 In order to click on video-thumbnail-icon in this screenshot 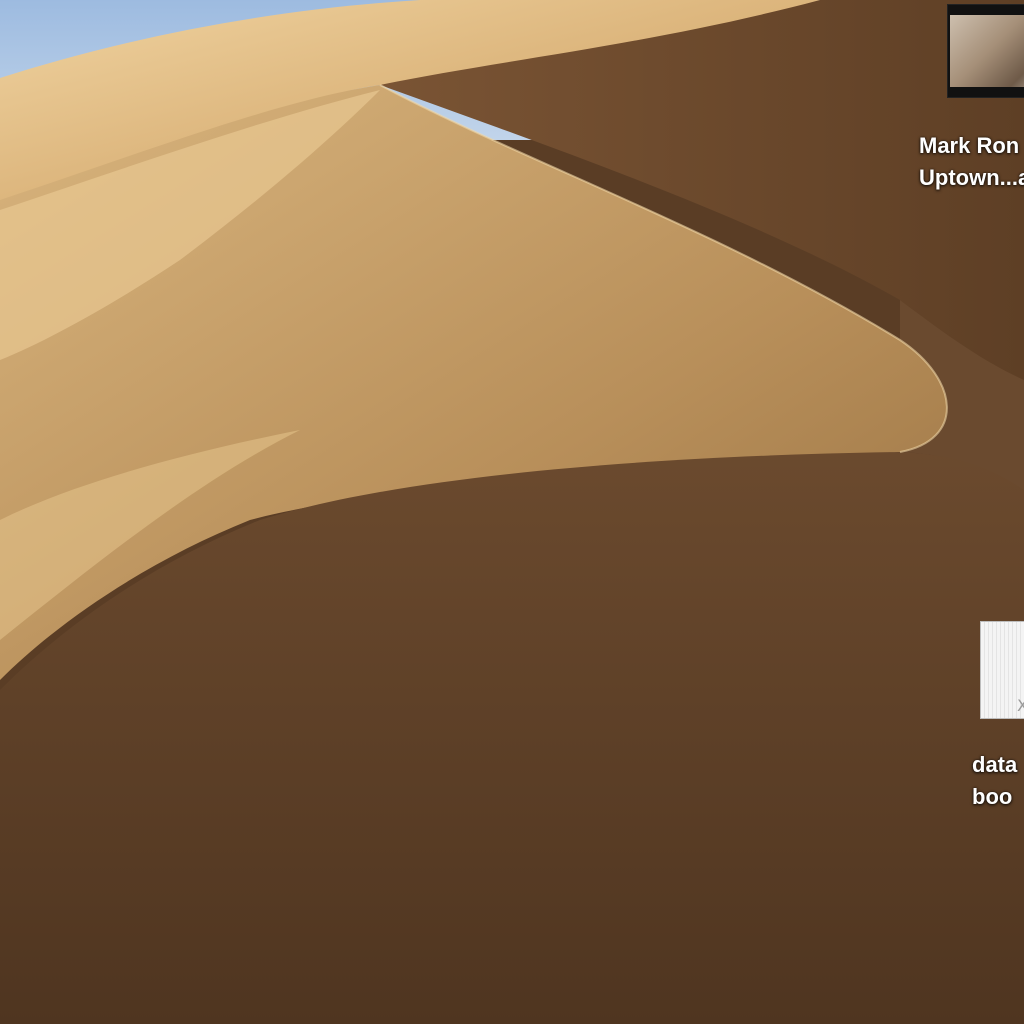, I will do `click(985, 51)`.